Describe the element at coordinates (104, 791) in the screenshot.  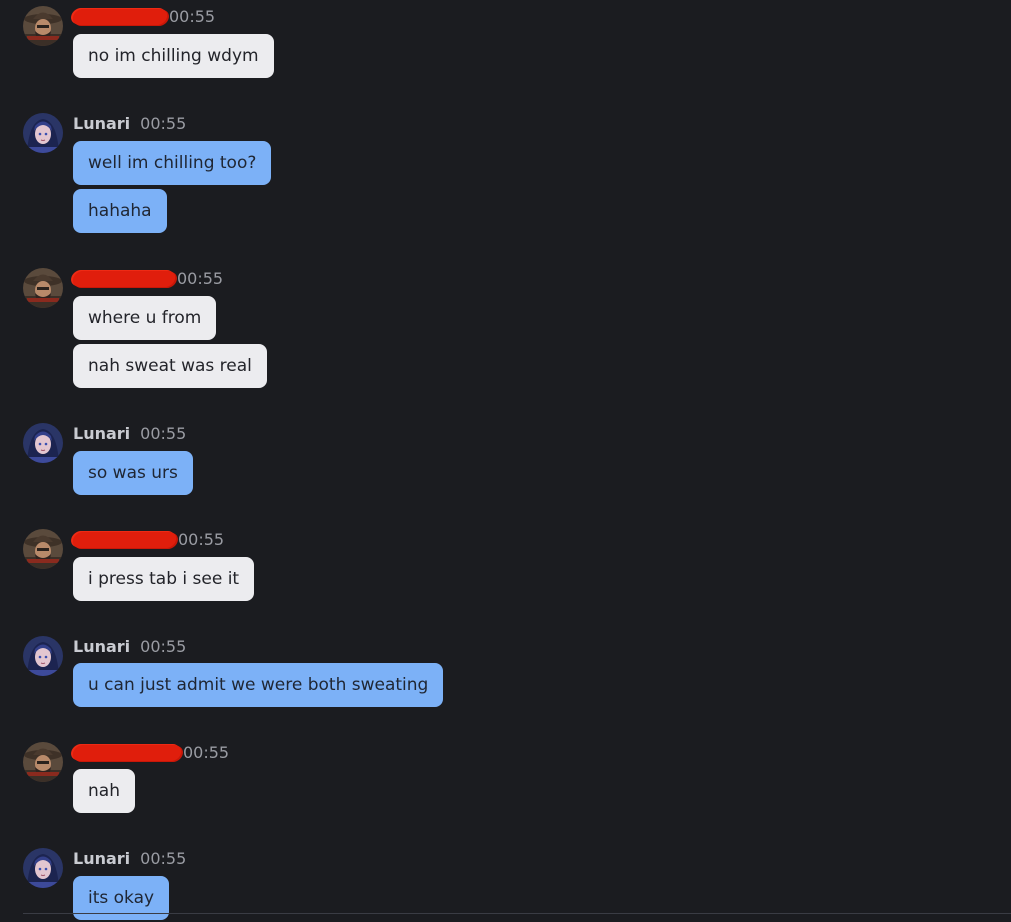
I see `message-bubble: nah` at that location.